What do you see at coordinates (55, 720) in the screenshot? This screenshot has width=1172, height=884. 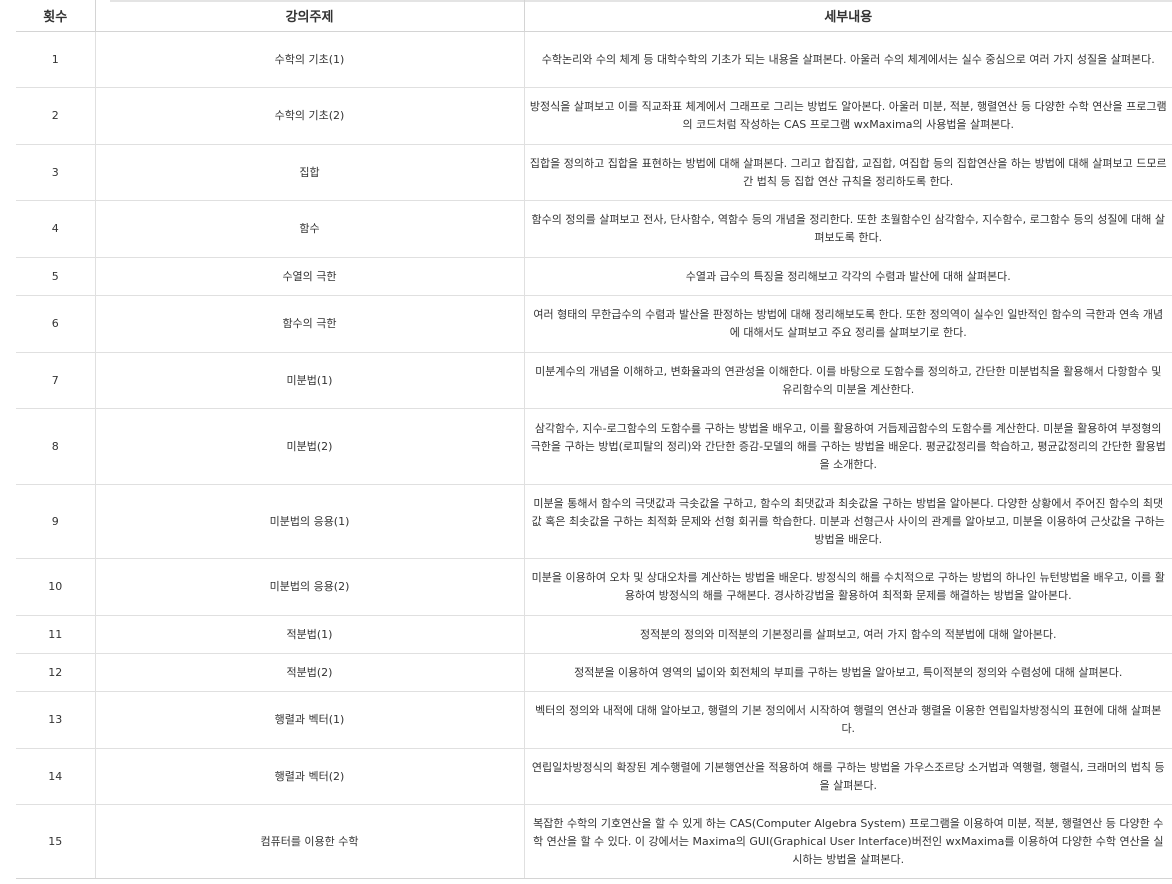 I see `session-number: 13` at bounding box center [55, 720].